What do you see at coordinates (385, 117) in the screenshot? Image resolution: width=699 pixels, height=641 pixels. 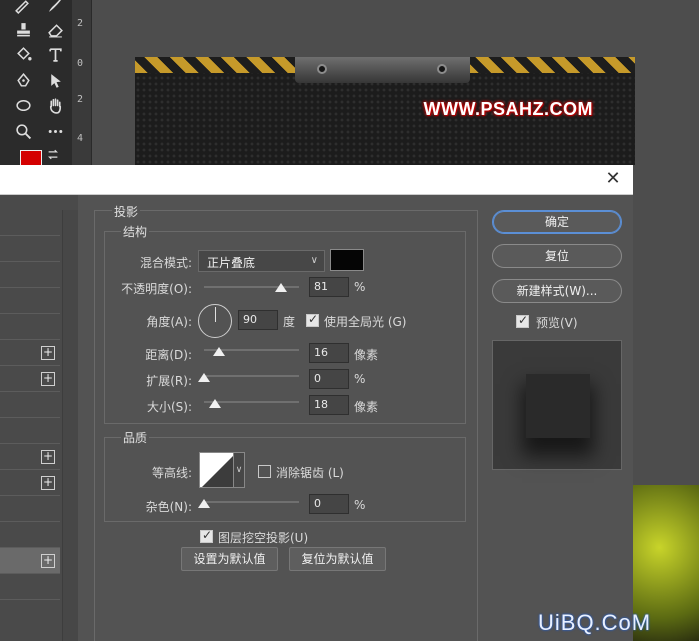 I see `artwork-image: WWW.PSAHZ.COM` at bounding box center [385, 117].